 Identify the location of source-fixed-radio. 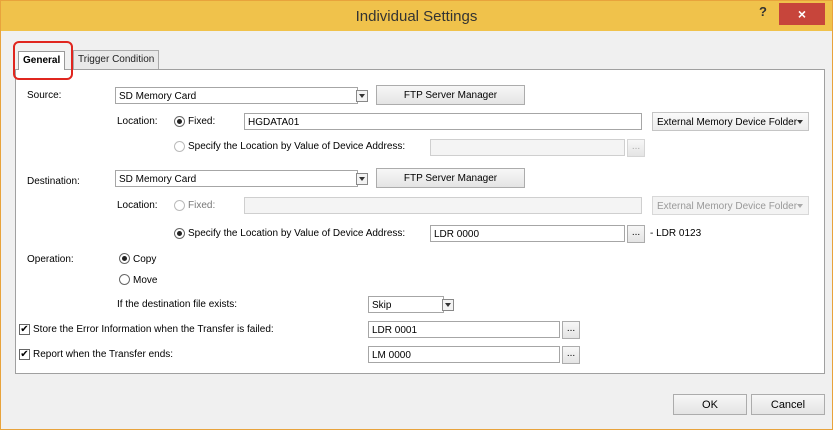
(179, 121).